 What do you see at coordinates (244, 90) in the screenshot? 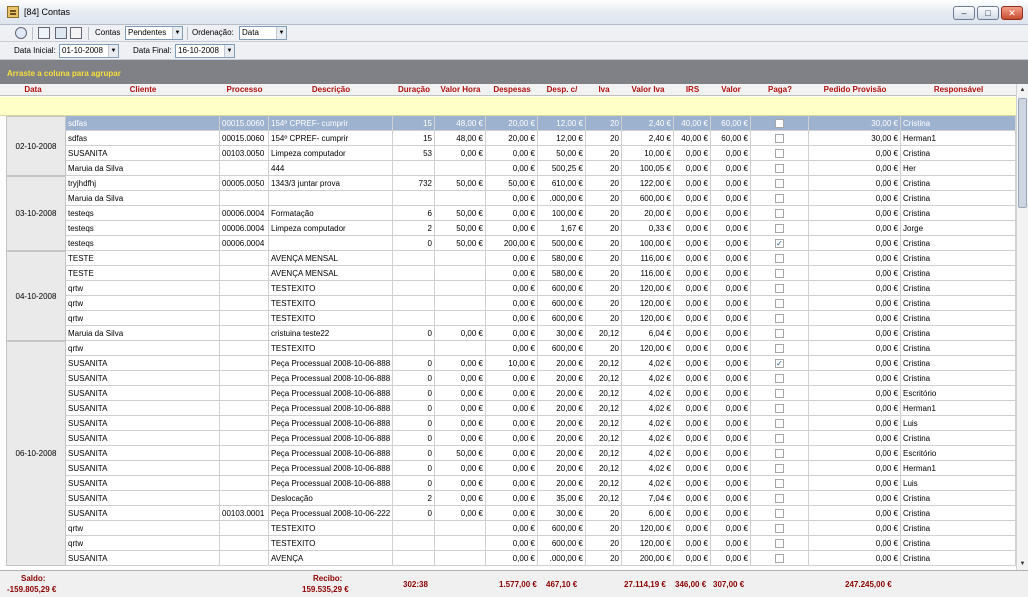
I see `column-header: Processo` at bounding box center [244, 90].